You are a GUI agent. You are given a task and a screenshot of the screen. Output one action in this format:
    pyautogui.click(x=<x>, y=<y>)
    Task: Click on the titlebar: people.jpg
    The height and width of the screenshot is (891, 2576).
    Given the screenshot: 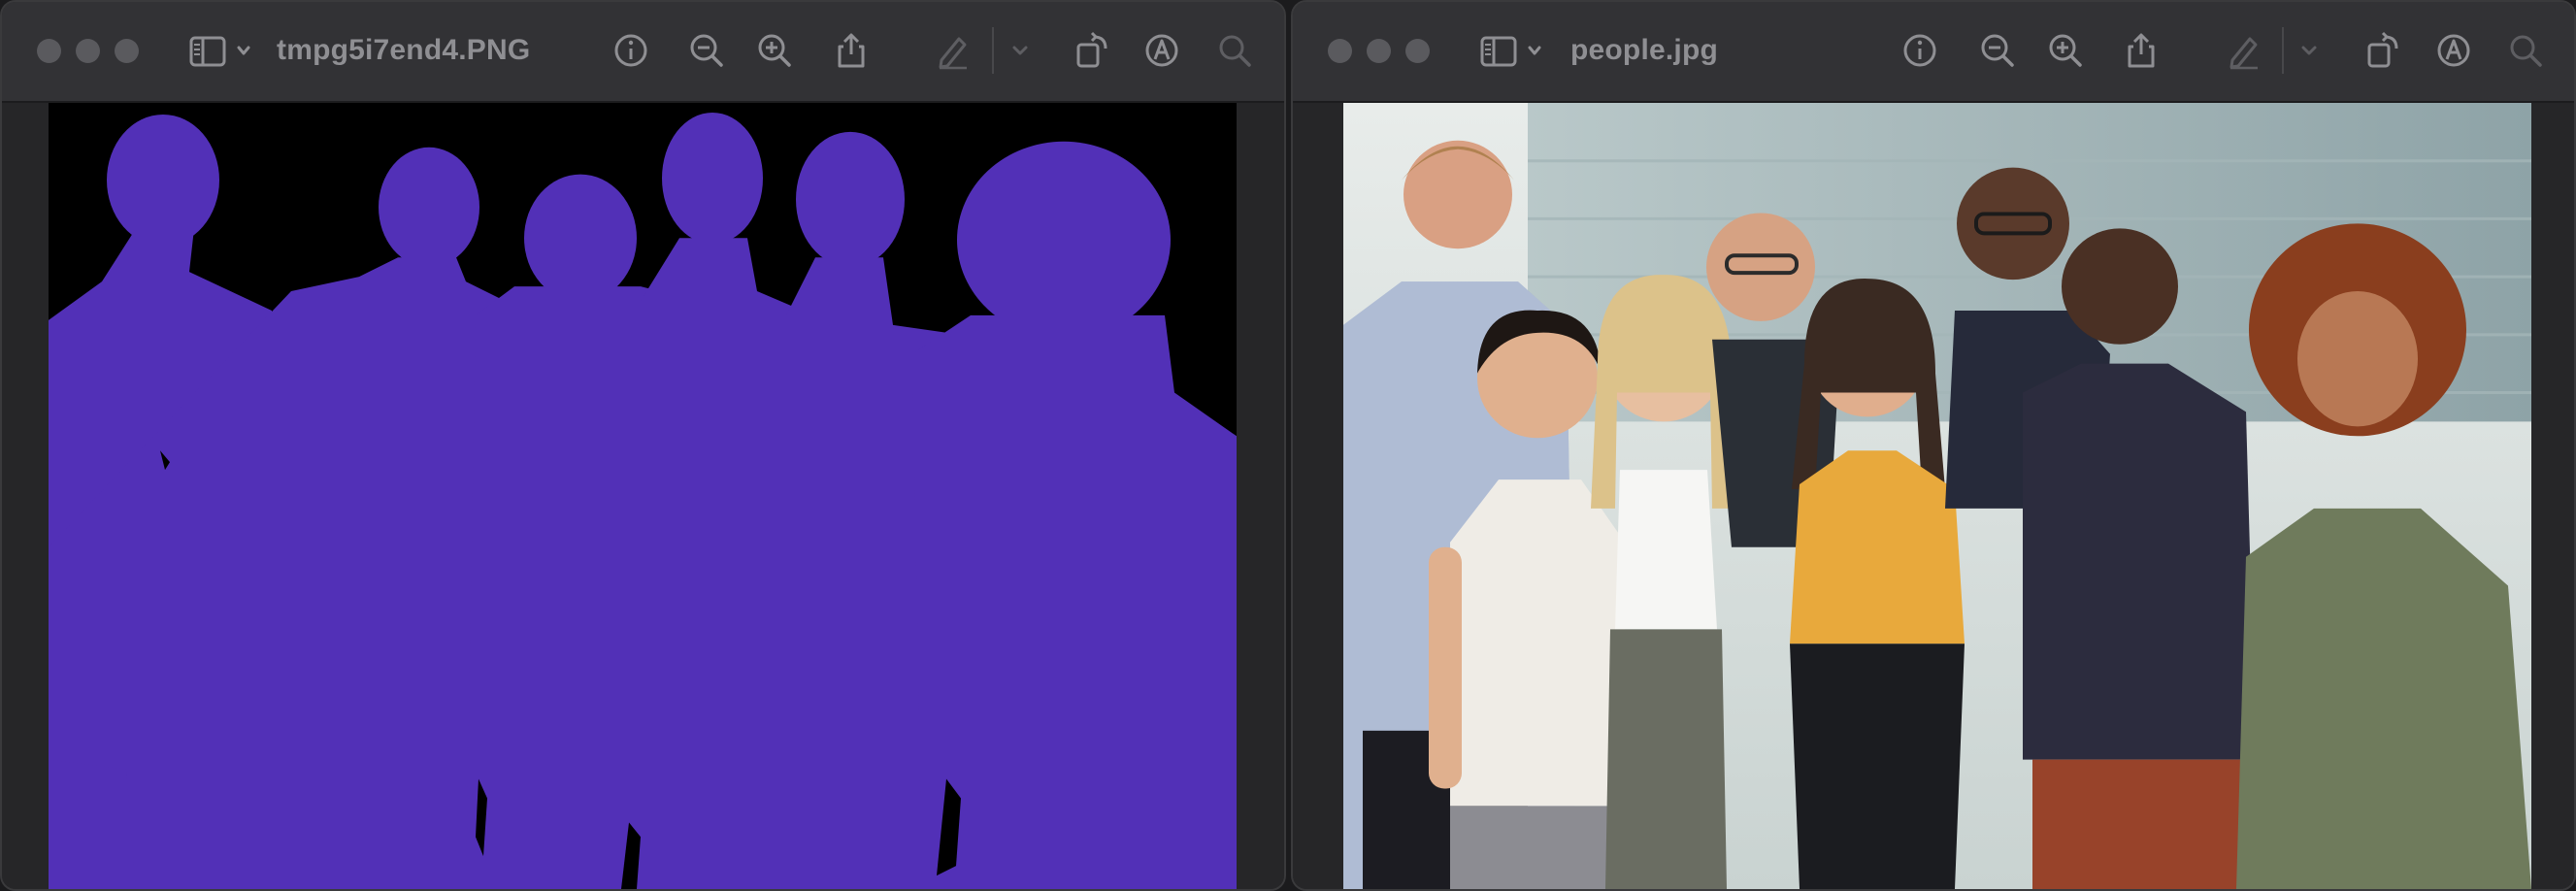 What is the action you would take?
    pyautogui.click(x=1933, y=52)
    